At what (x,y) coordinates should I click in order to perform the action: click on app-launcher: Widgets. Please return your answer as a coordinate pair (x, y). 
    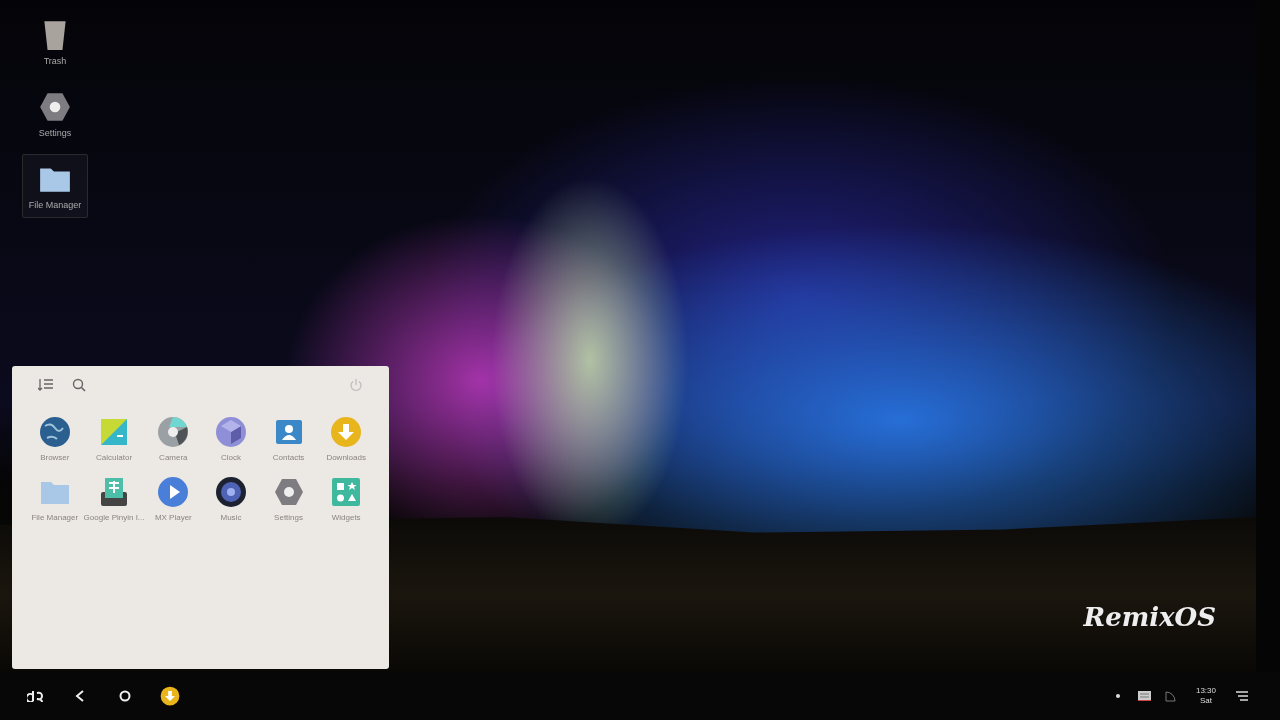
    Looking at the image, I should click on (346, 499).